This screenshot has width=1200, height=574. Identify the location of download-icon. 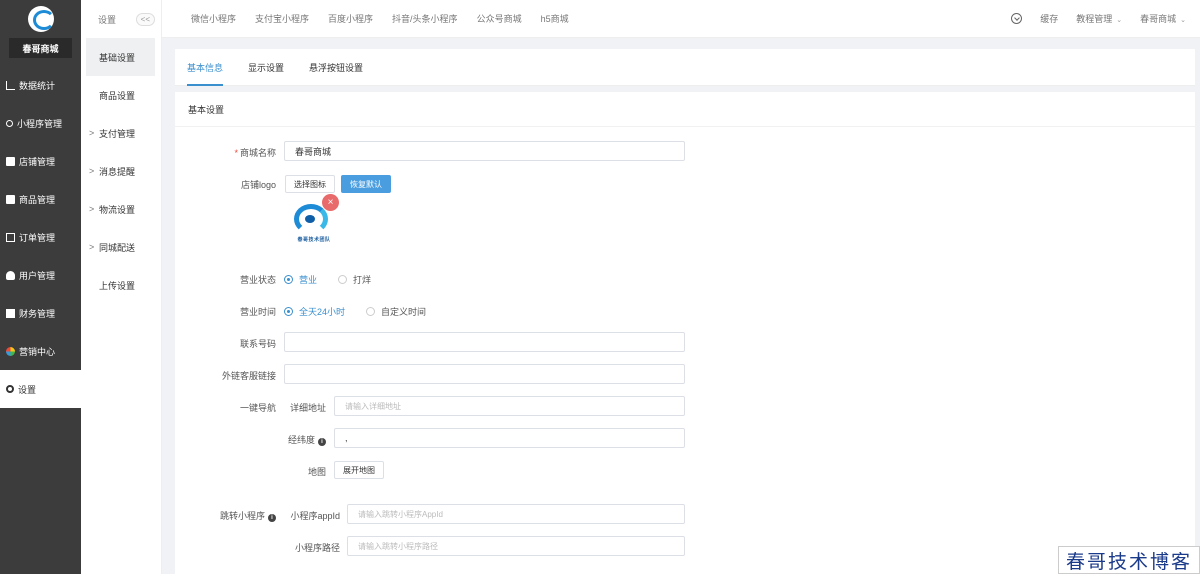
(1017, 18).